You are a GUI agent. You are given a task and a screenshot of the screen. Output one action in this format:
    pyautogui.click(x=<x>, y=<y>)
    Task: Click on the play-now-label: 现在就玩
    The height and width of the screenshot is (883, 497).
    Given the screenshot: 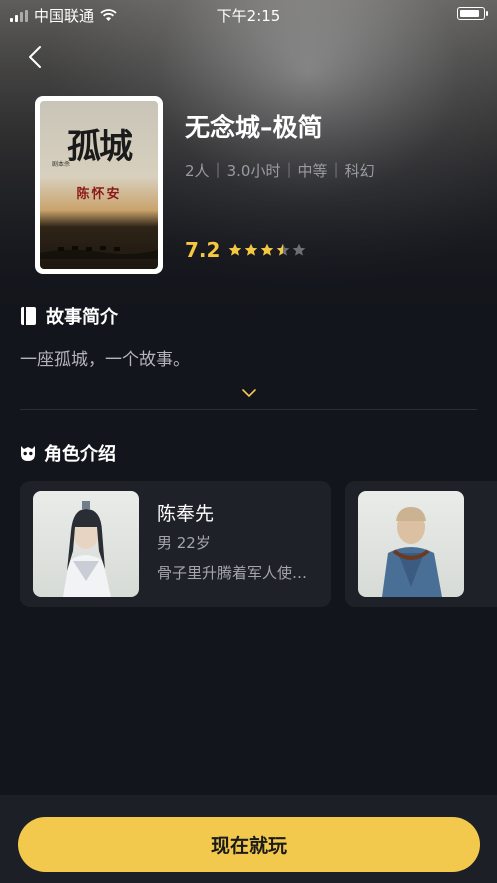 What is the action you would take?
    pyautogui.click(x=248, y=846)
    